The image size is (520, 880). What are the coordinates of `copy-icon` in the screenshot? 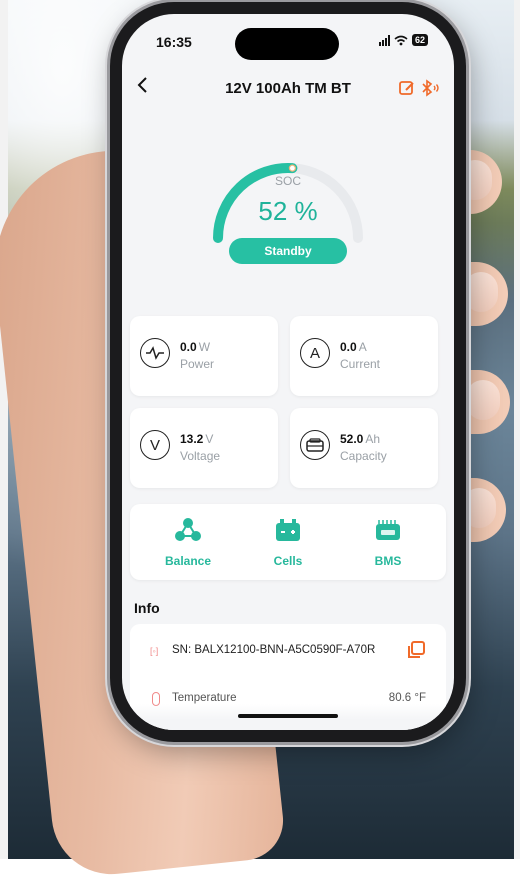 It's located at (416, 650).